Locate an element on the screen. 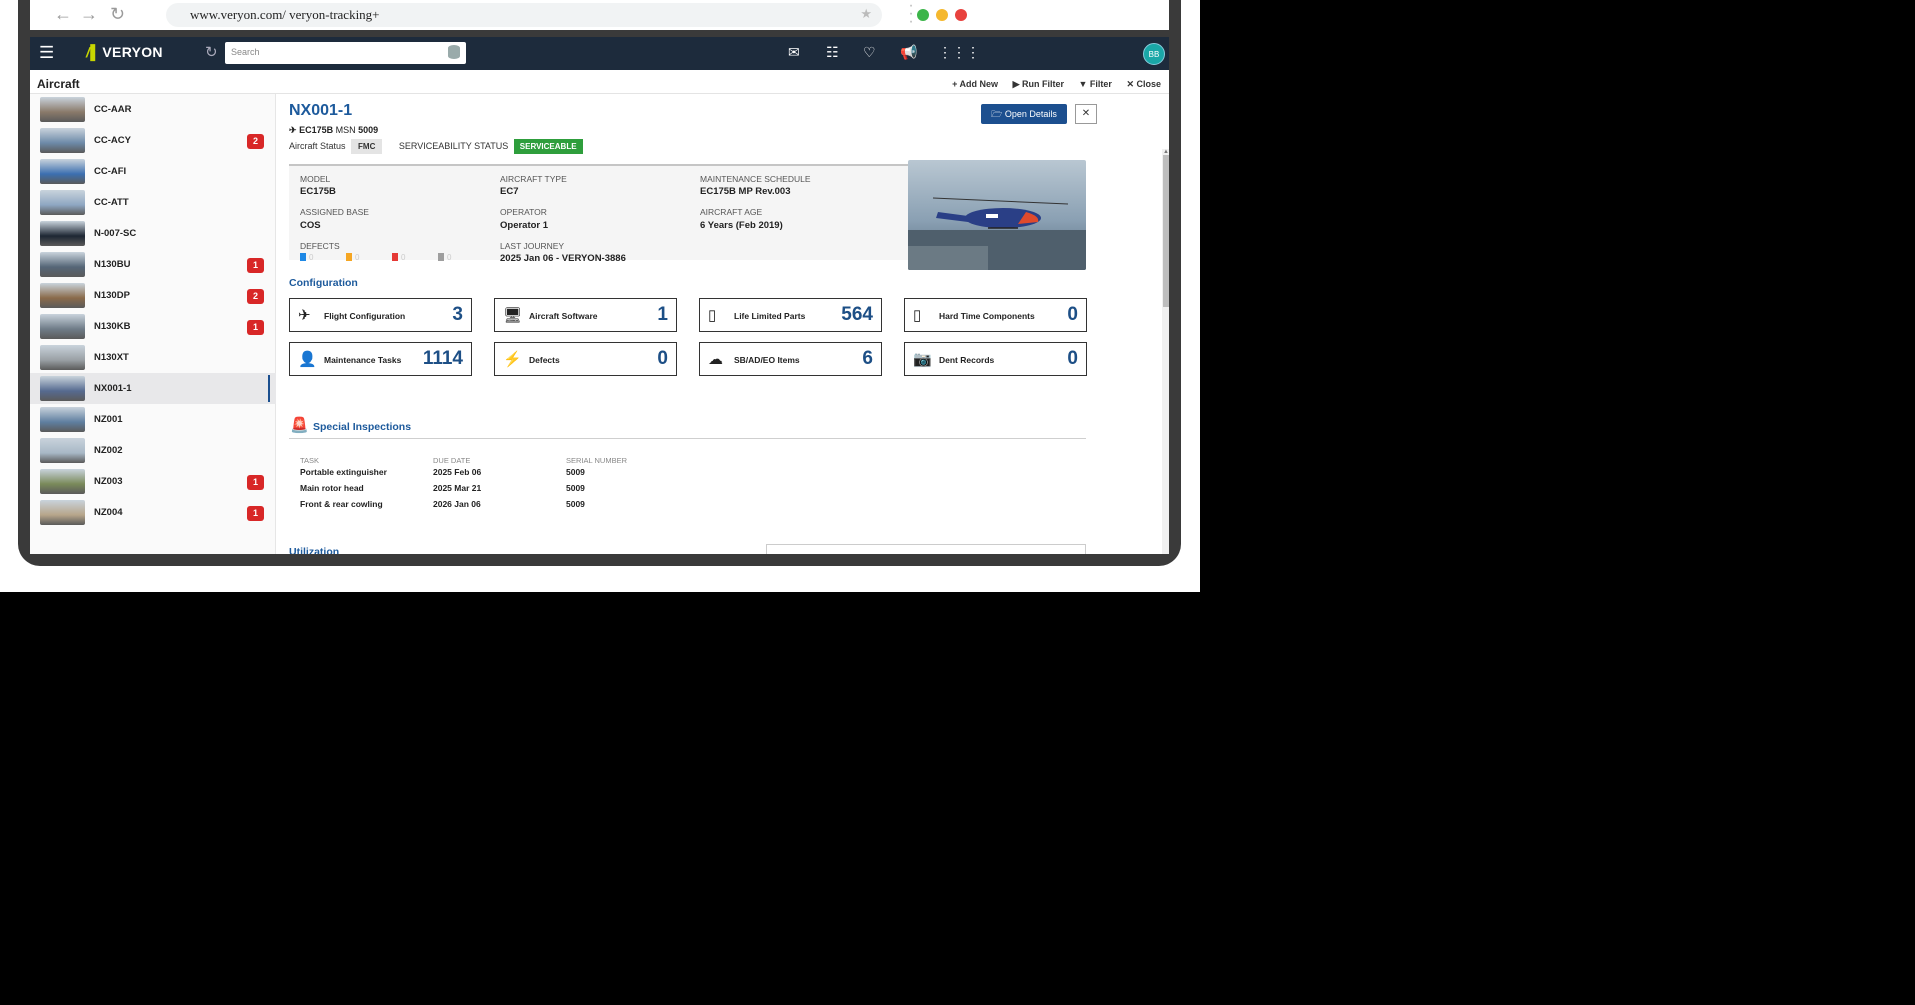  msn-label: MSN is located at coordinates (345, 130).